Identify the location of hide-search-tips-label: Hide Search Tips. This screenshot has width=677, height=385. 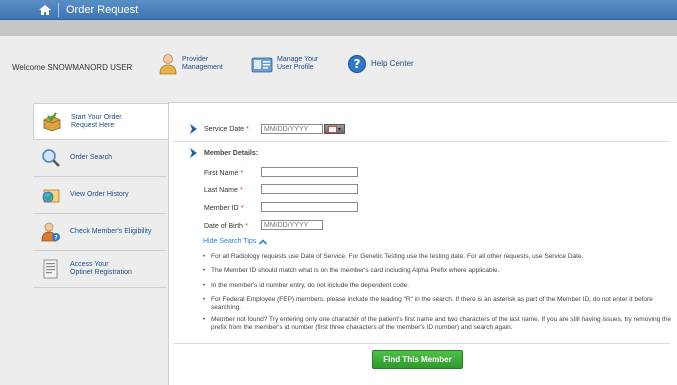
(230, 241).